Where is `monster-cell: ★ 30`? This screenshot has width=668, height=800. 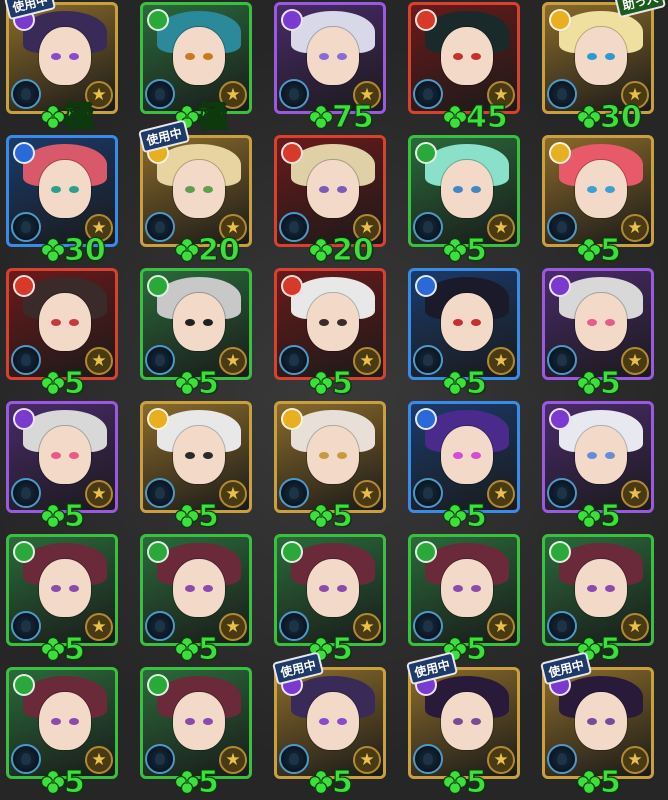 monster-cell: ★ 30 is located at coordinates (63, 200).